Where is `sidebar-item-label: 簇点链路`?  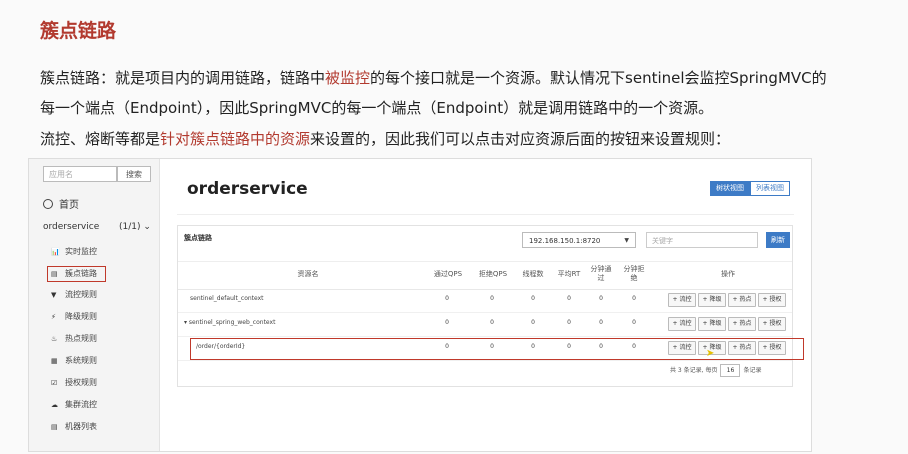
sidebar-item-label: 簇点链路 is located at coordinates (81, 273).